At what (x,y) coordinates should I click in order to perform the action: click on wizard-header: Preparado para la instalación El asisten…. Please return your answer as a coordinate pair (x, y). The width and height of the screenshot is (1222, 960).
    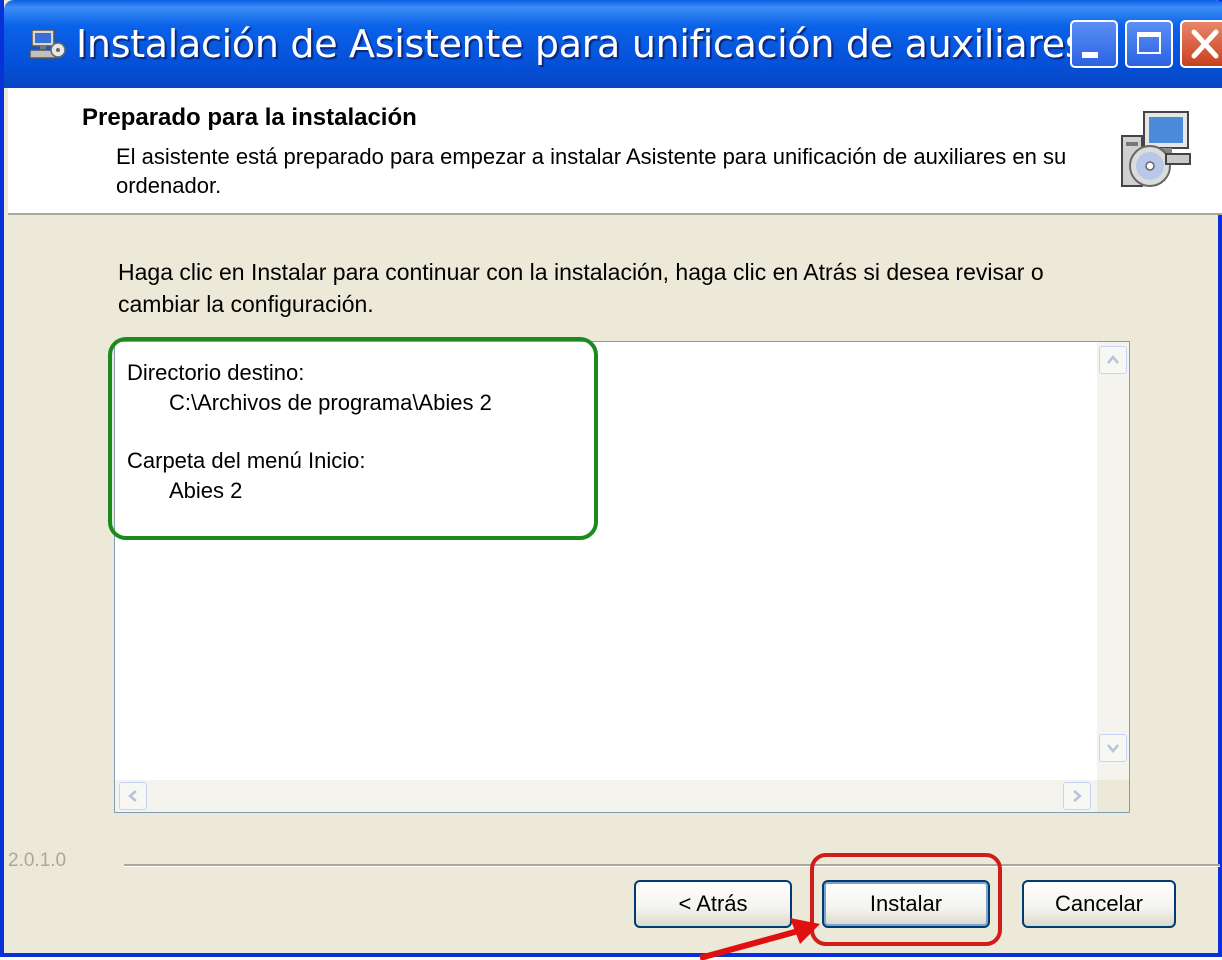
    Looking at the image, I should click on (615, 151).